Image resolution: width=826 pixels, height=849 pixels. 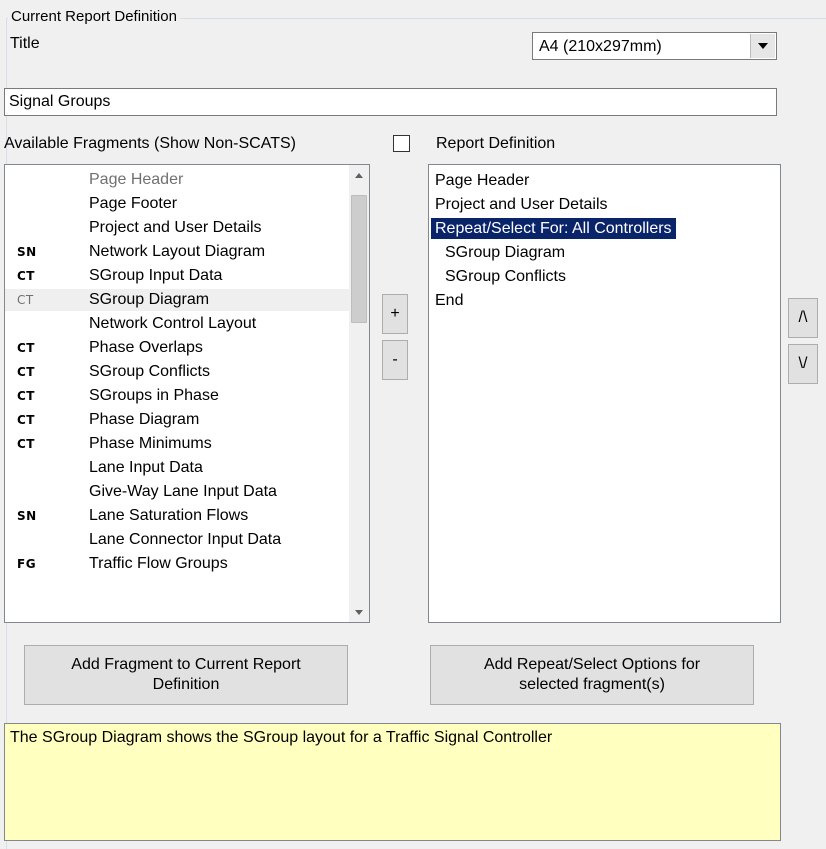 I want to click on title-input-value: Signal Groups, so click(x=60, y=101).